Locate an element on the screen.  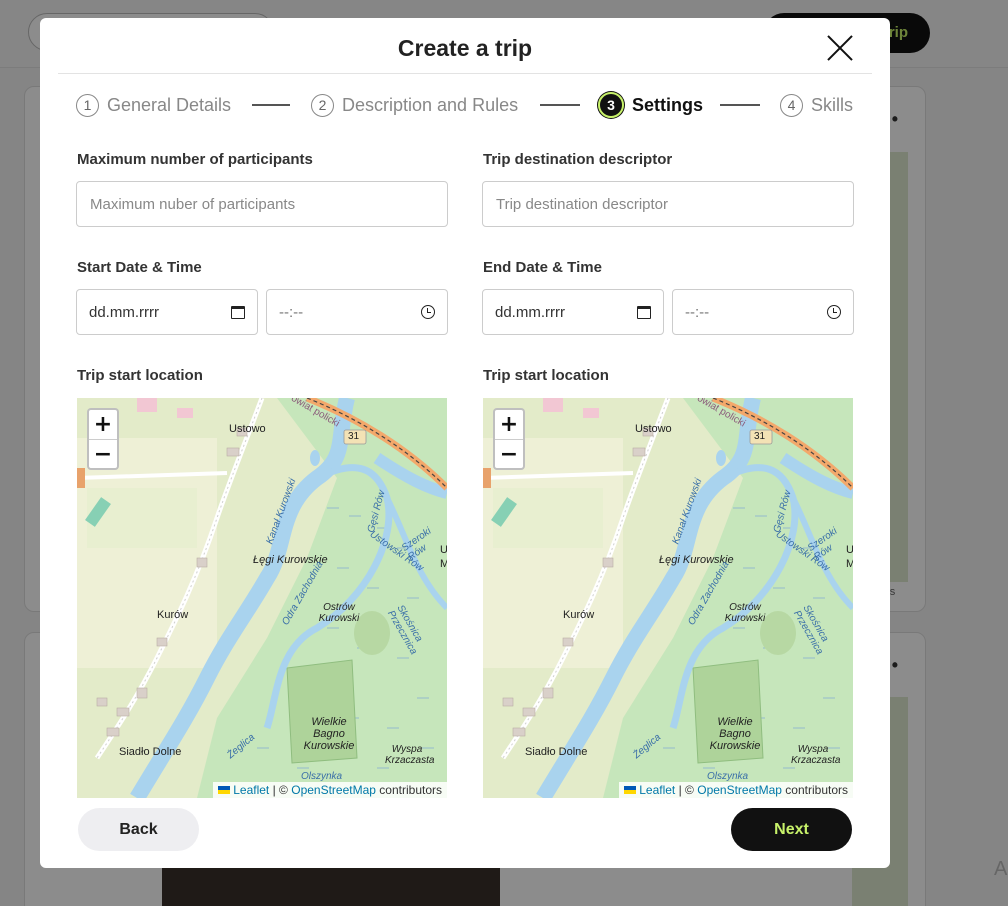
end-date-value: dd.mm.rrrr is located at coordinates (530, 312).